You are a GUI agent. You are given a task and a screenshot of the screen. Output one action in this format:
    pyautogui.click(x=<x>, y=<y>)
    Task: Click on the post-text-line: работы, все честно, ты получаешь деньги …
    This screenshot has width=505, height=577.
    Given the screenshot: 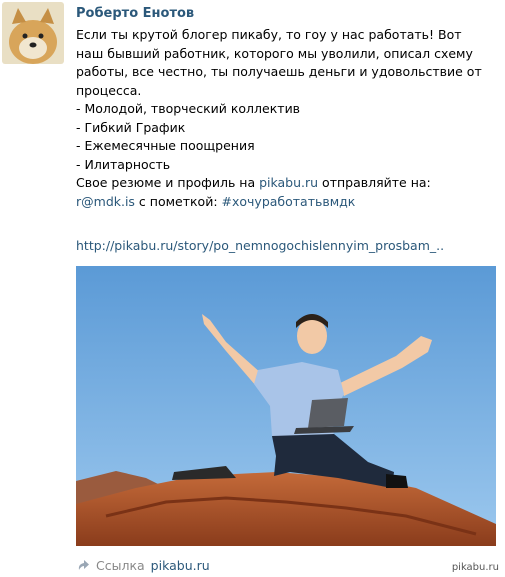 What is the action you would take?
    pyautogui.click(x=279, y=71)
    